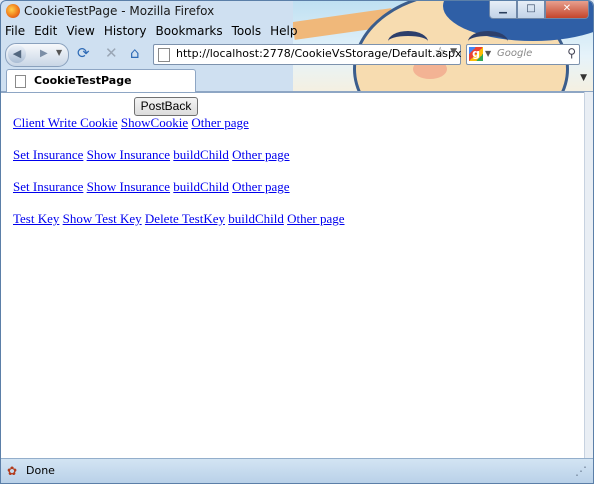 This screenshot has width=594, height=484. What do you see at coordinates (283, 33) in the screenshot?
I see `menu-help: Help` at bounding box center [283, 33].